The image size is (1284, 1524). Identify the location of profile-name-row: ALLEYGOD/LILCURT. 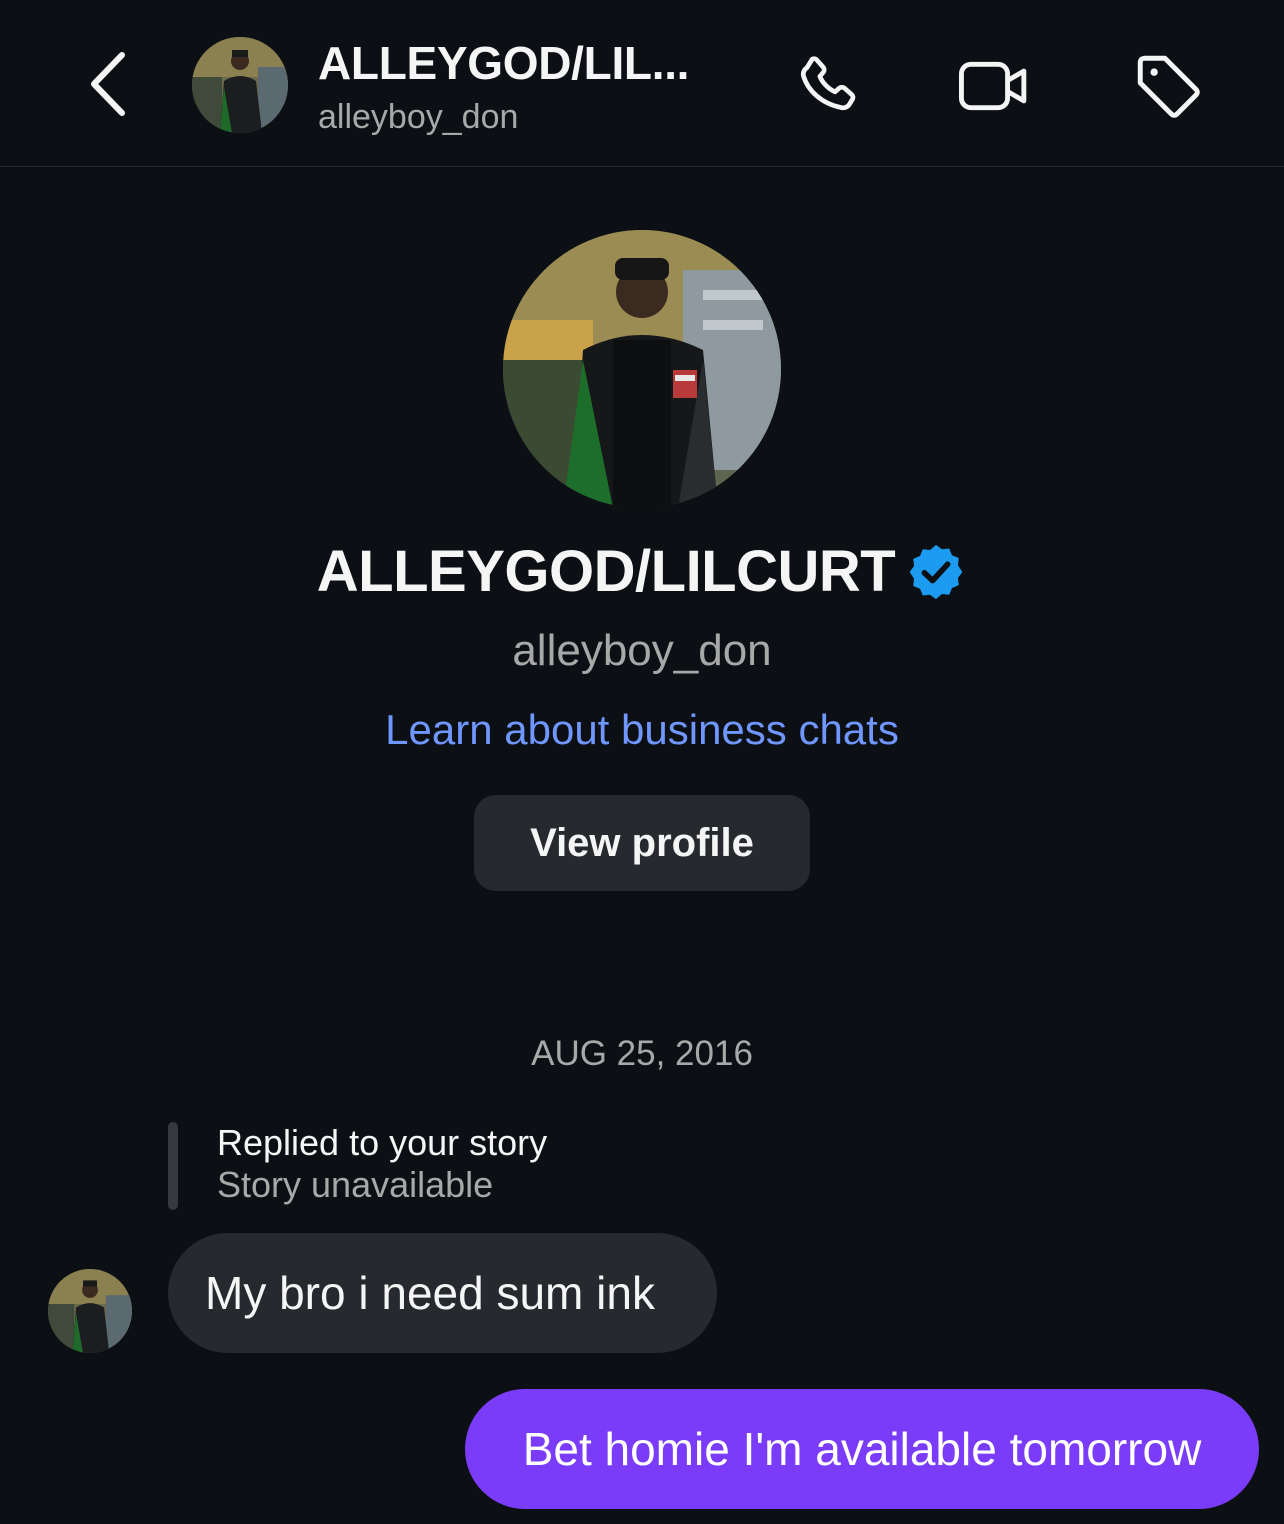
(642, 571).